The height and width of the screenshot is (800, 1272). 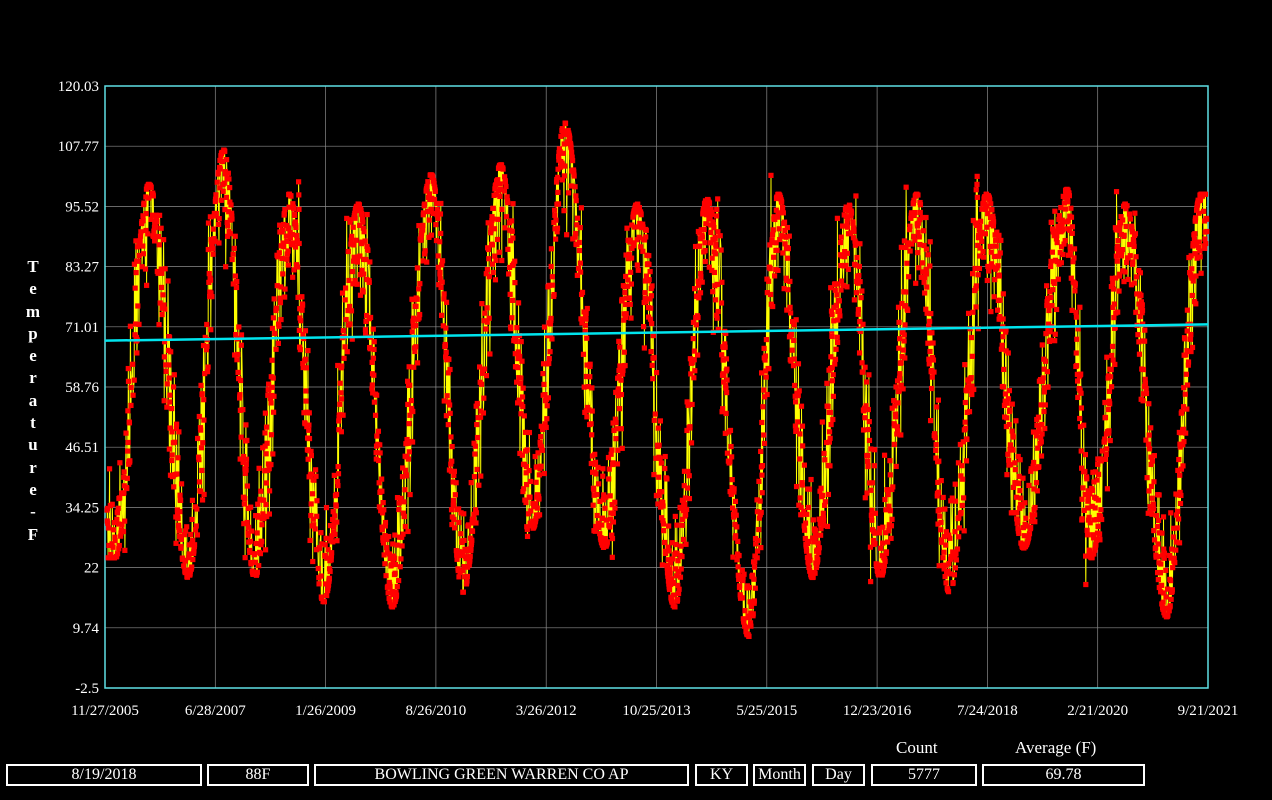 I want to click on temp-field: 88F, so click(x=258, y=775).